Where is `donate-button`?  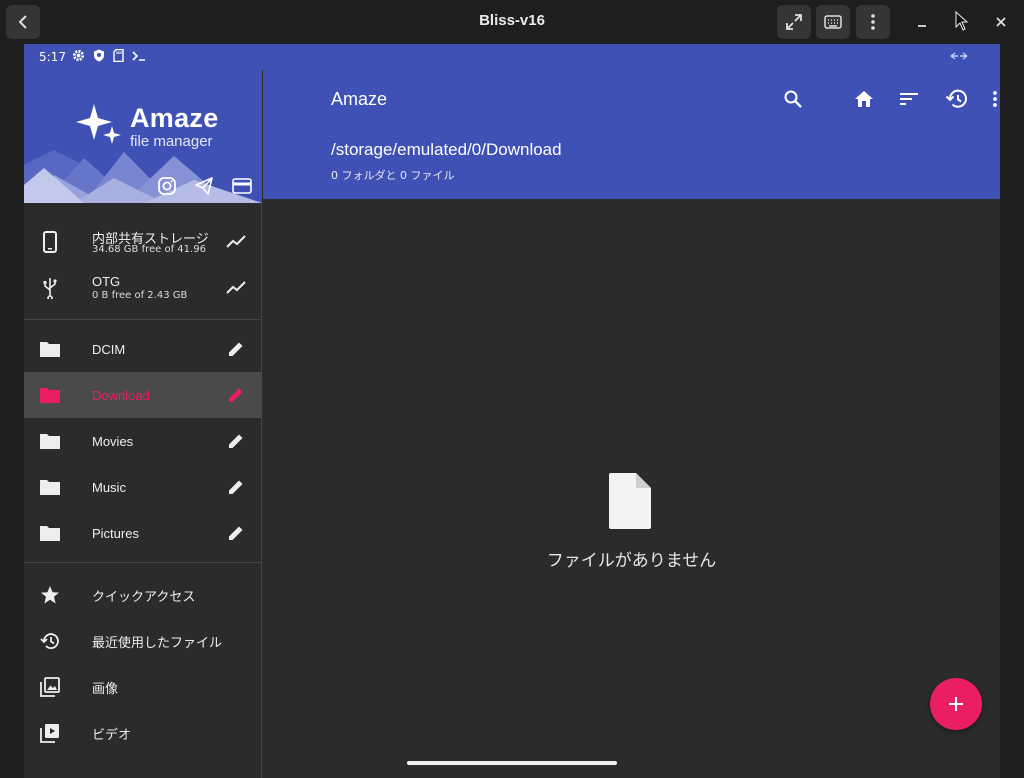 donate-button is located at coordinates (242, 186).